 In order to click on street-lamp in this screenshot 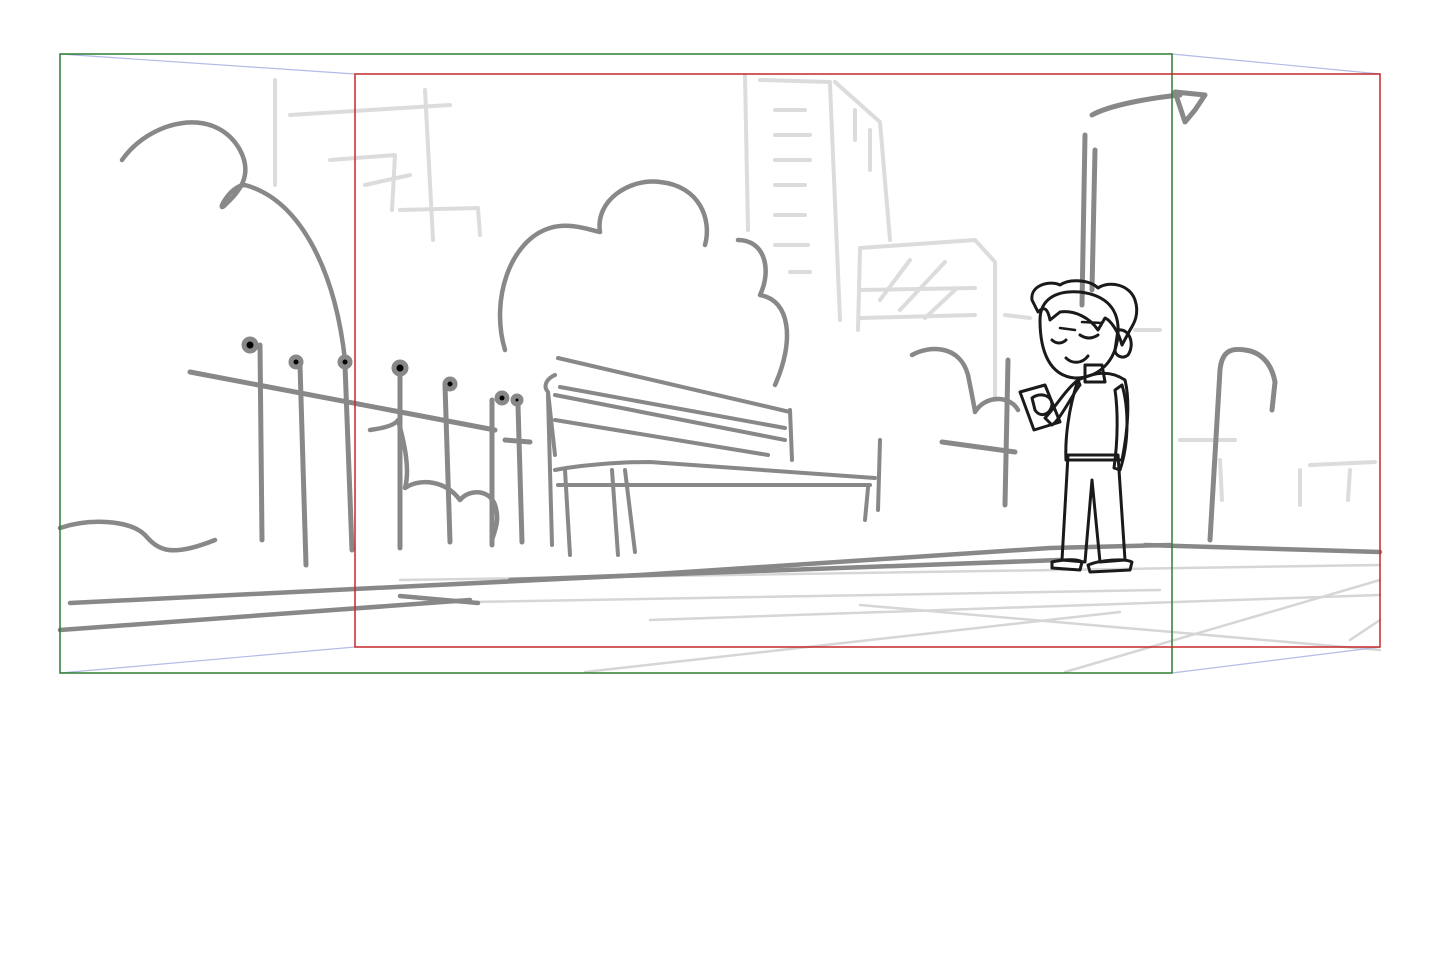, I will do `click(1108, 316)`.